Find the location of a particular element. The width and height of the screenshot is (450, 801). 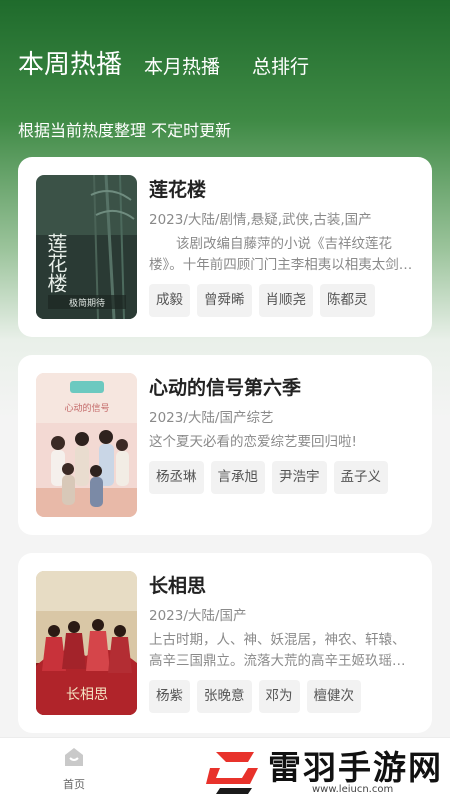

home-icon is located at coordinates (74, 757).